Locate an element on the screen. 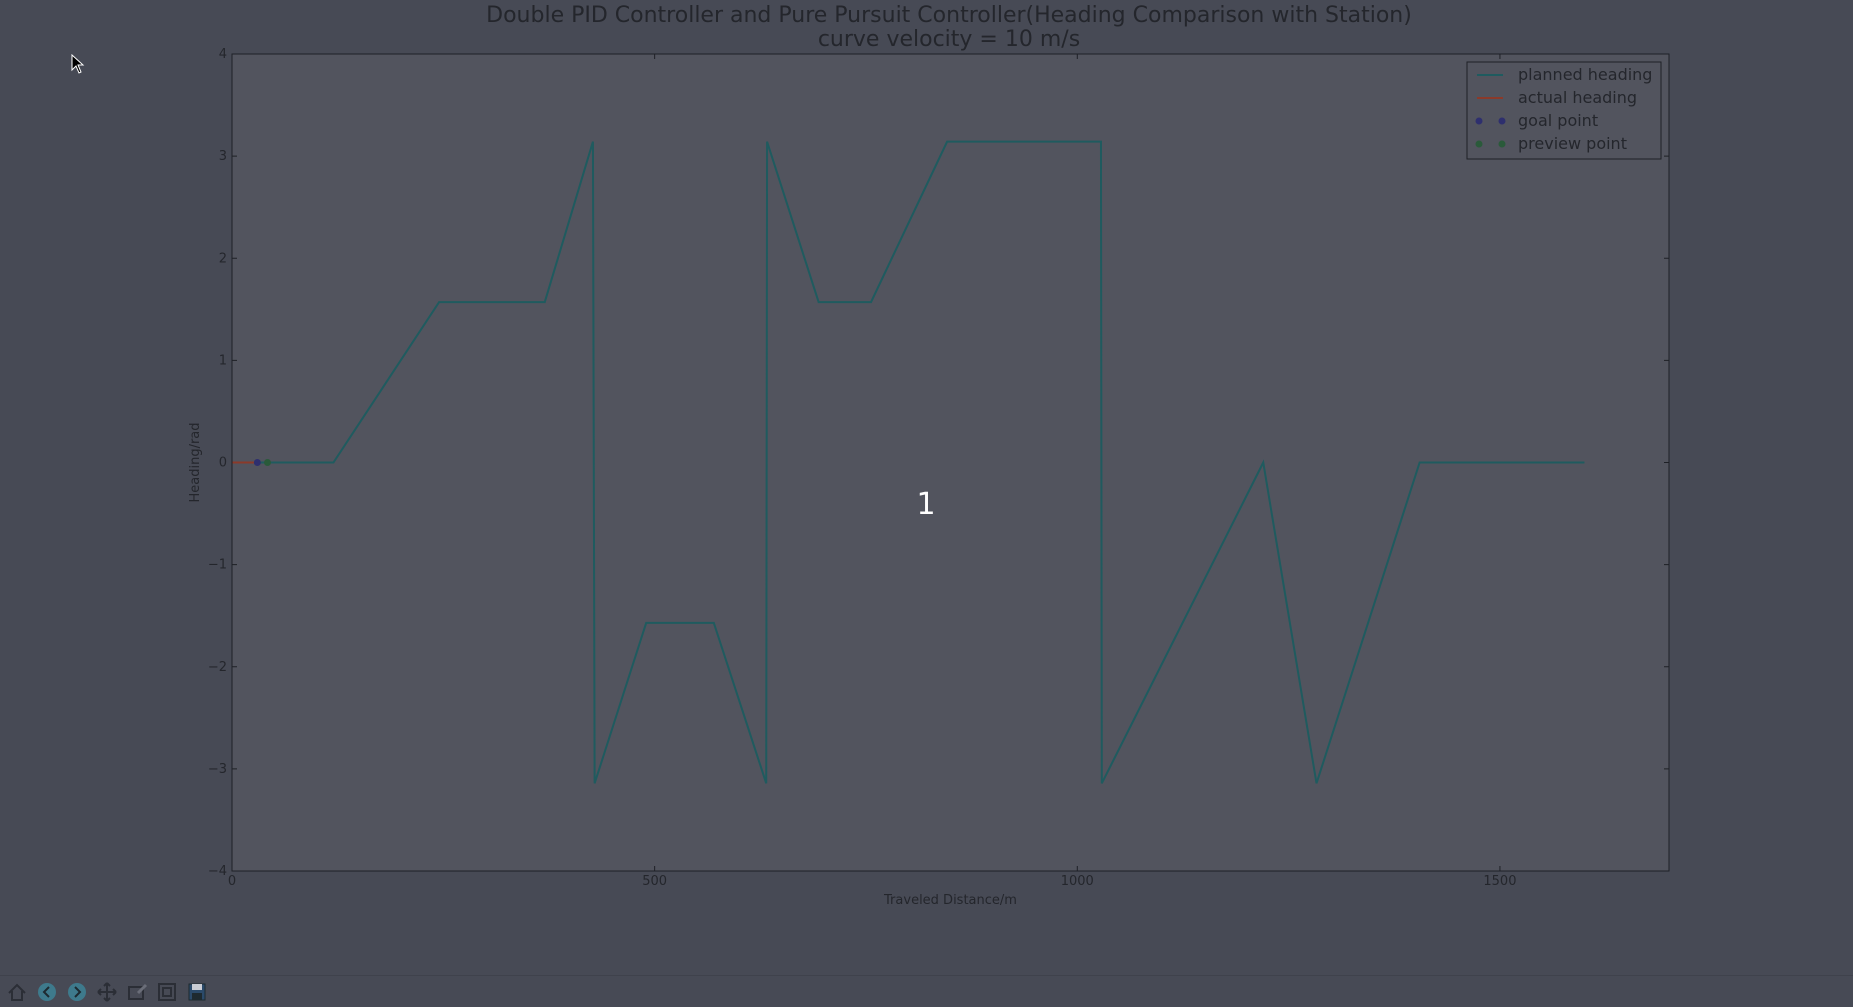  x-tick-label: 0 is located at coordinates (232, 881).